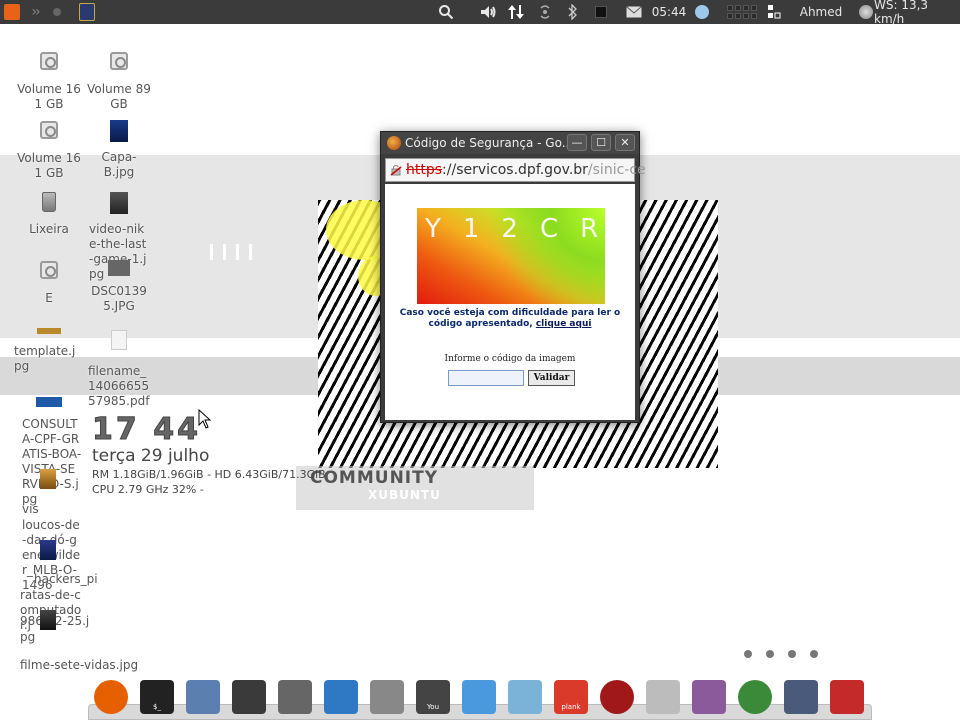 This screenshot has height=720, width=960. I want to click on dock-item-label: $_, so click(157, 707).